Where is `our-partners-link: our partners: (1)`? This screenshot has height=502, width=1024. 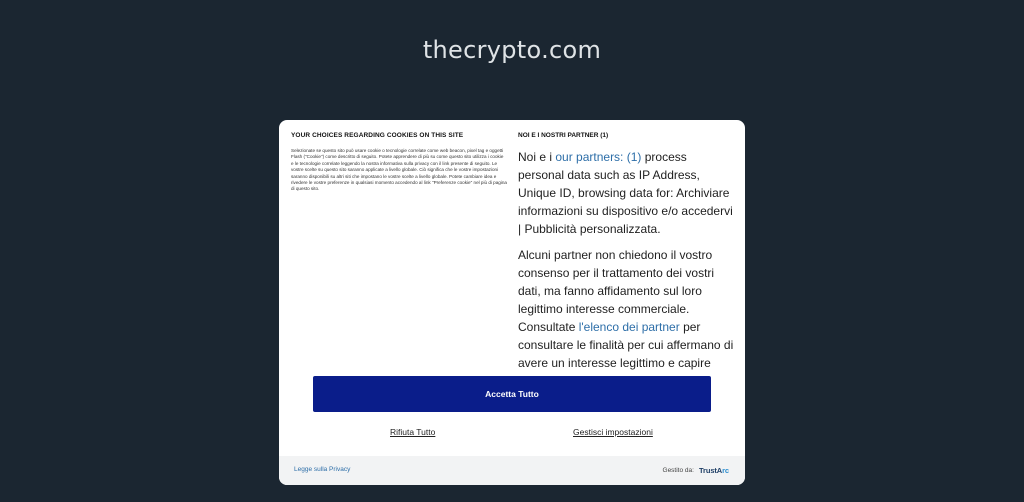 our-partners-link: our partners: (1) is located at coordinates (598, 157).